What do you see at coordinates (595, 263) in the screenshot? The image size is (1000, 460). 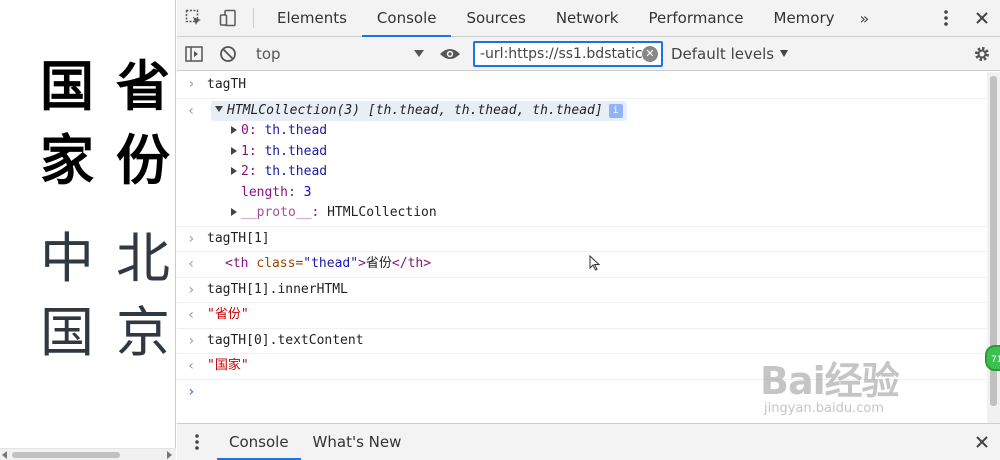 I see `mouse-cursor-icon` at bounding box center [595, 263].